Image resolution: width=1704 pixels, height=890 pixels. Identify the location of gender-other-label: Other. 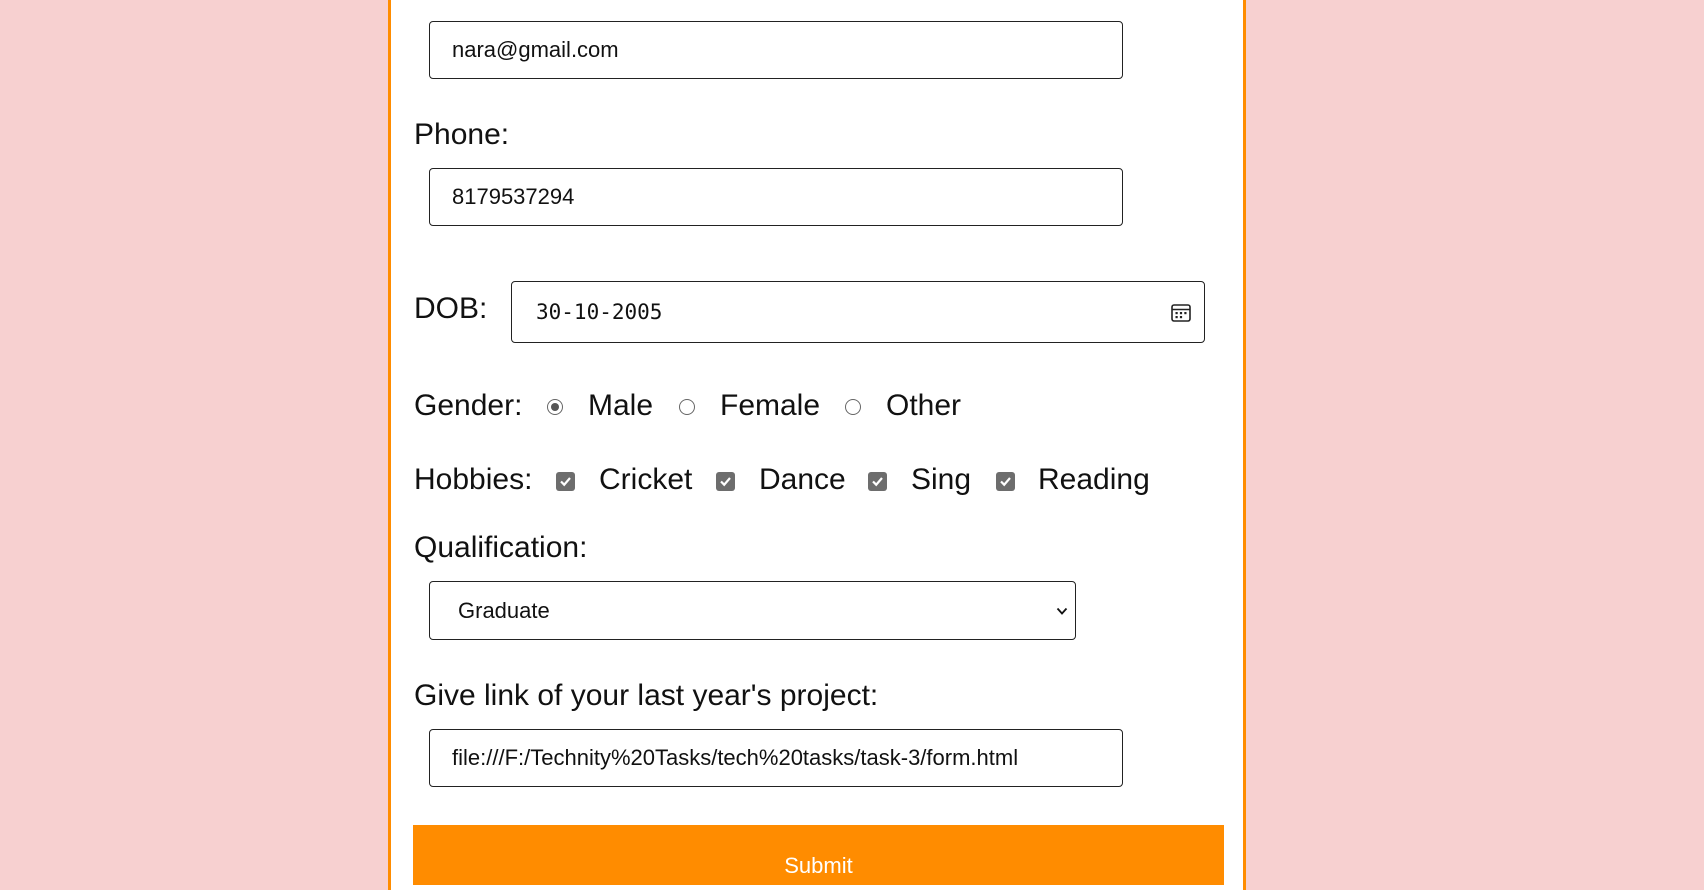
(924, 405).